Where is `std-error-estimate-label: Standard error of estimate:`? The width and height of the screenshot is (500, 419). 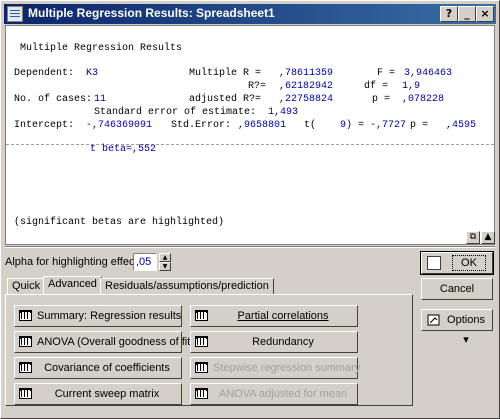
std-error-estimate-label: Standard error of estimate: is located at coordinates (175, 112).